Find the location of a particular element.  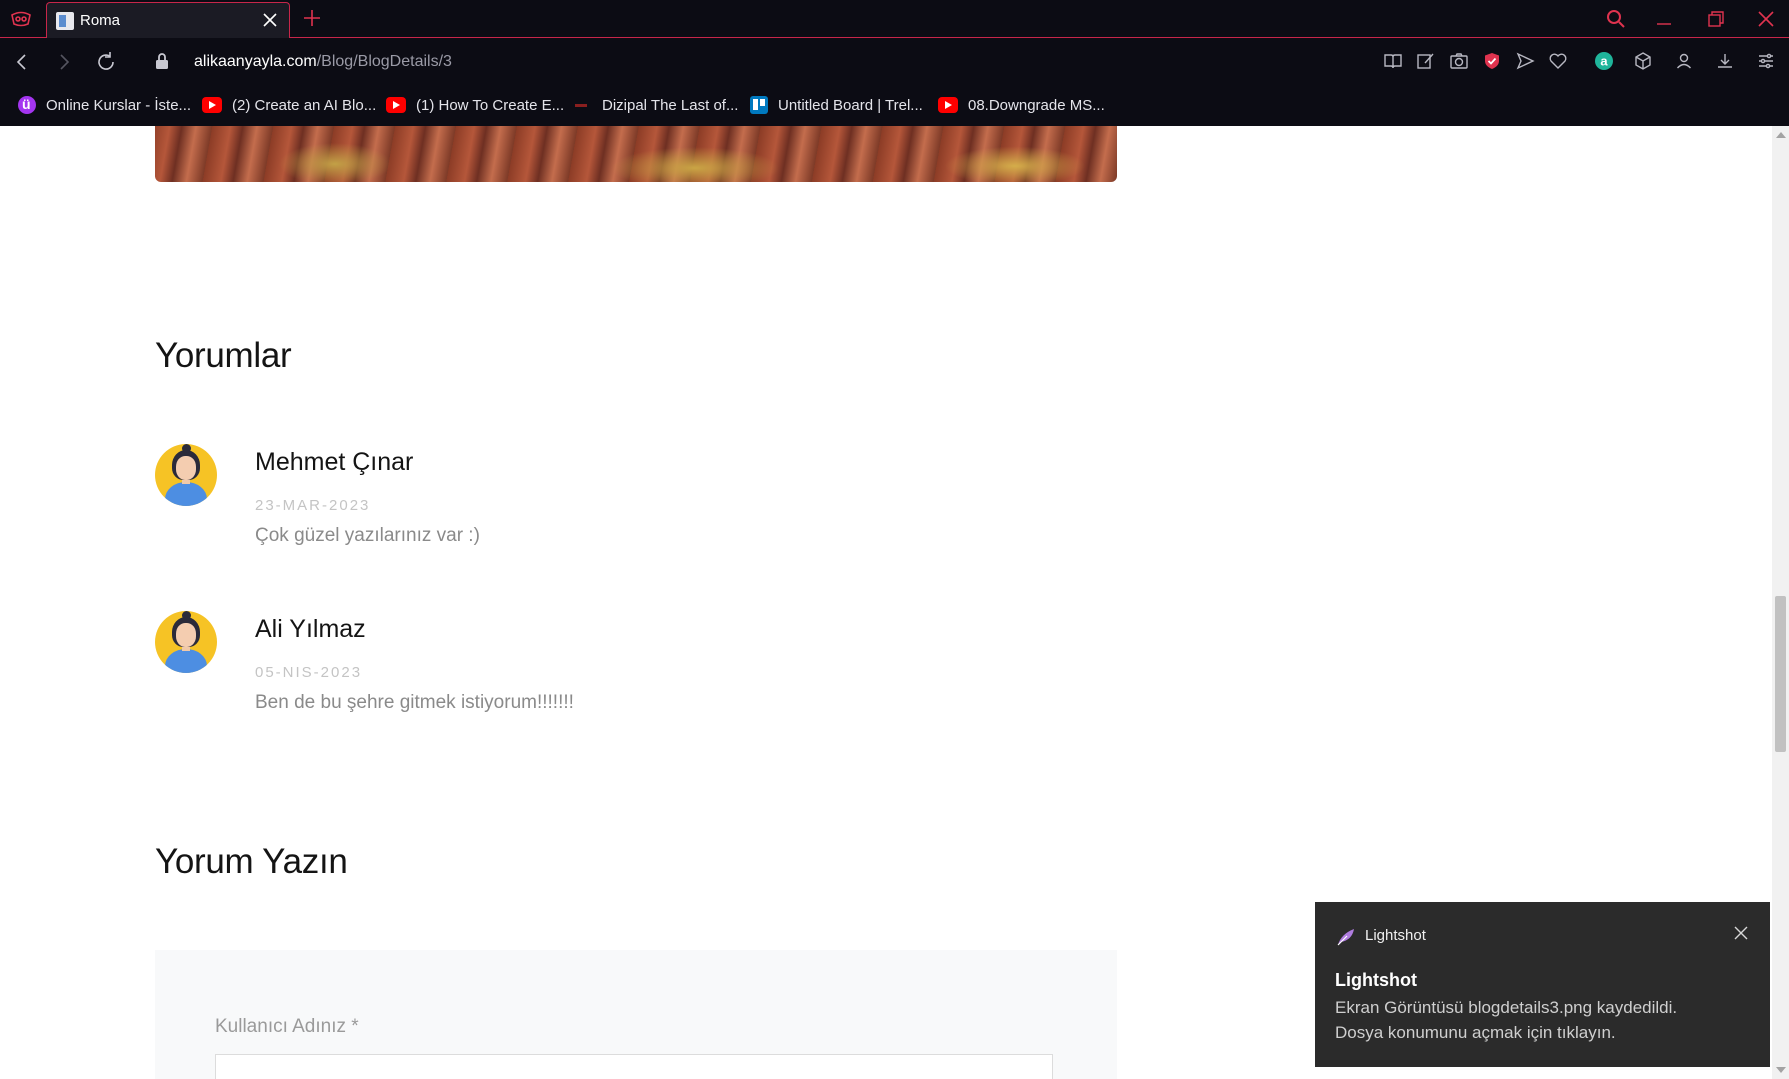

comment-date: 05-NIS-2023 is located at coordinates (309, 672).